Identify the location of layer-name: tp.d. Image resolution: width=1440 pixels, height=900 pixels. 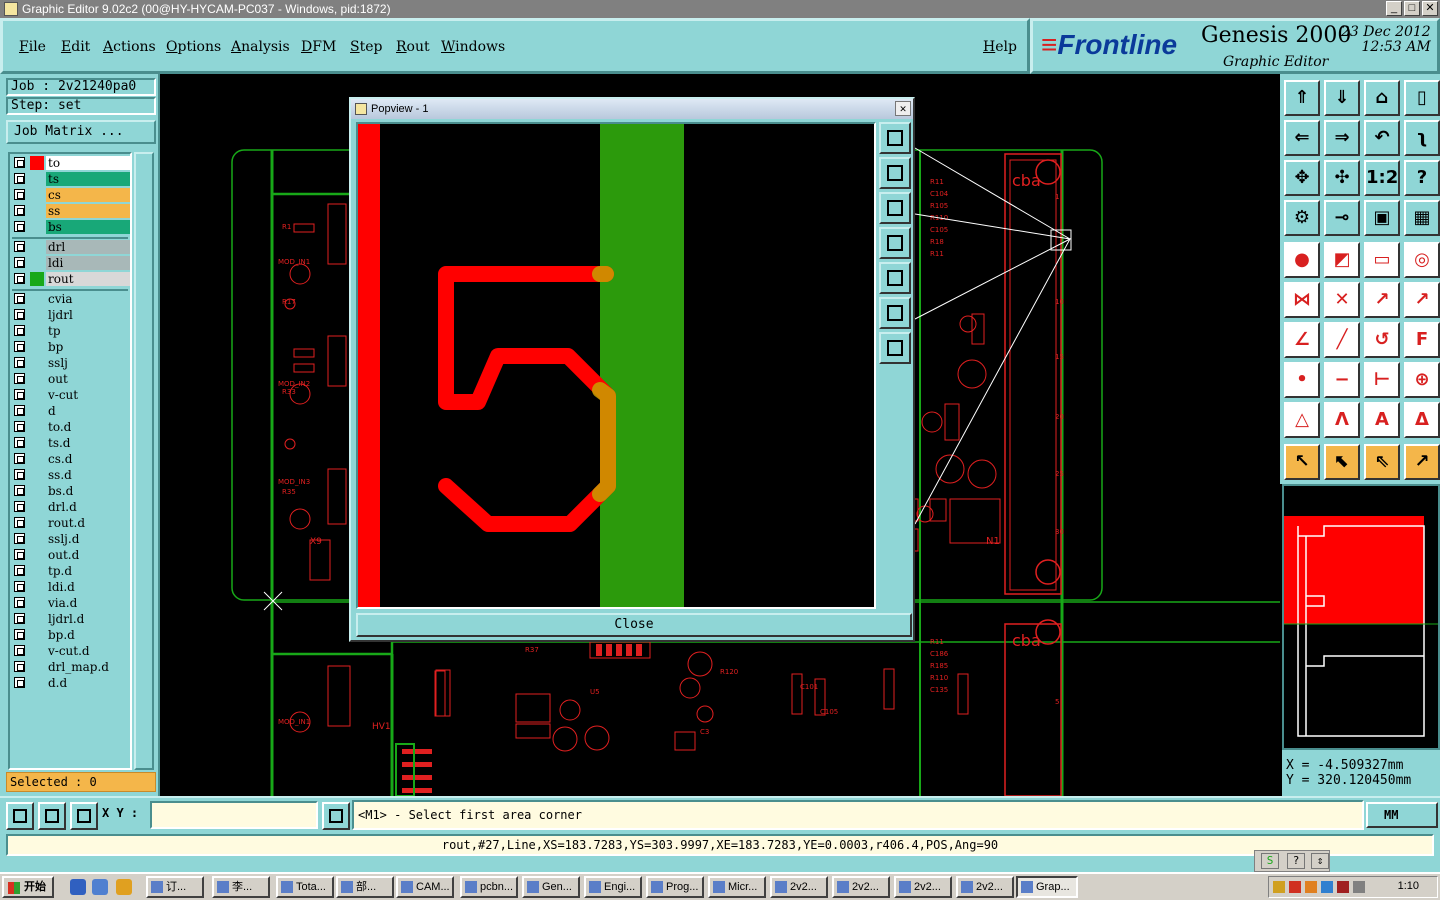
(88, 571).